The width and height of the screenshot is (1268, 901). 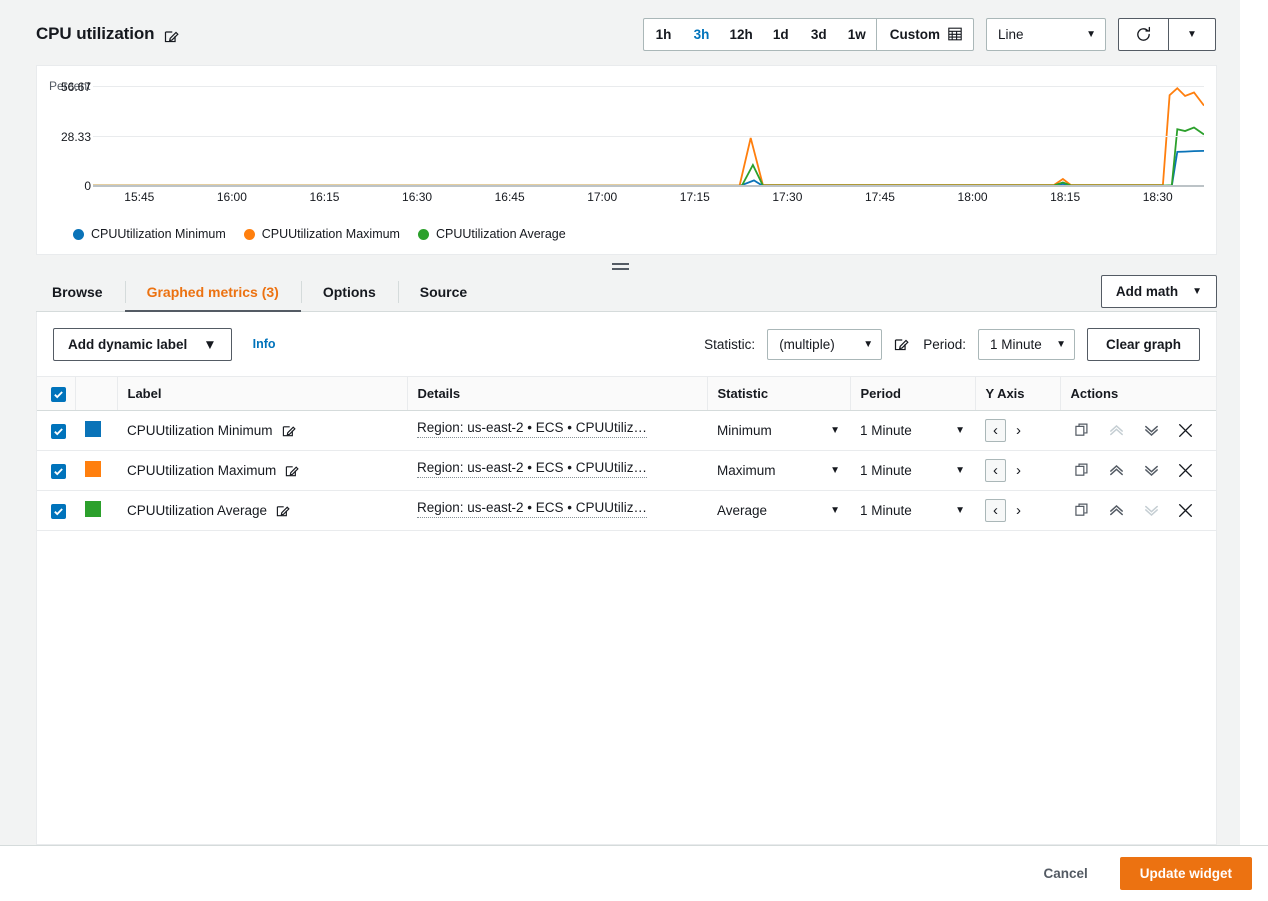 What do you see at coordinates (857, 34) in the screenshot?
I see `range-btn-1w: 1w` at bounding box center [857, 34].